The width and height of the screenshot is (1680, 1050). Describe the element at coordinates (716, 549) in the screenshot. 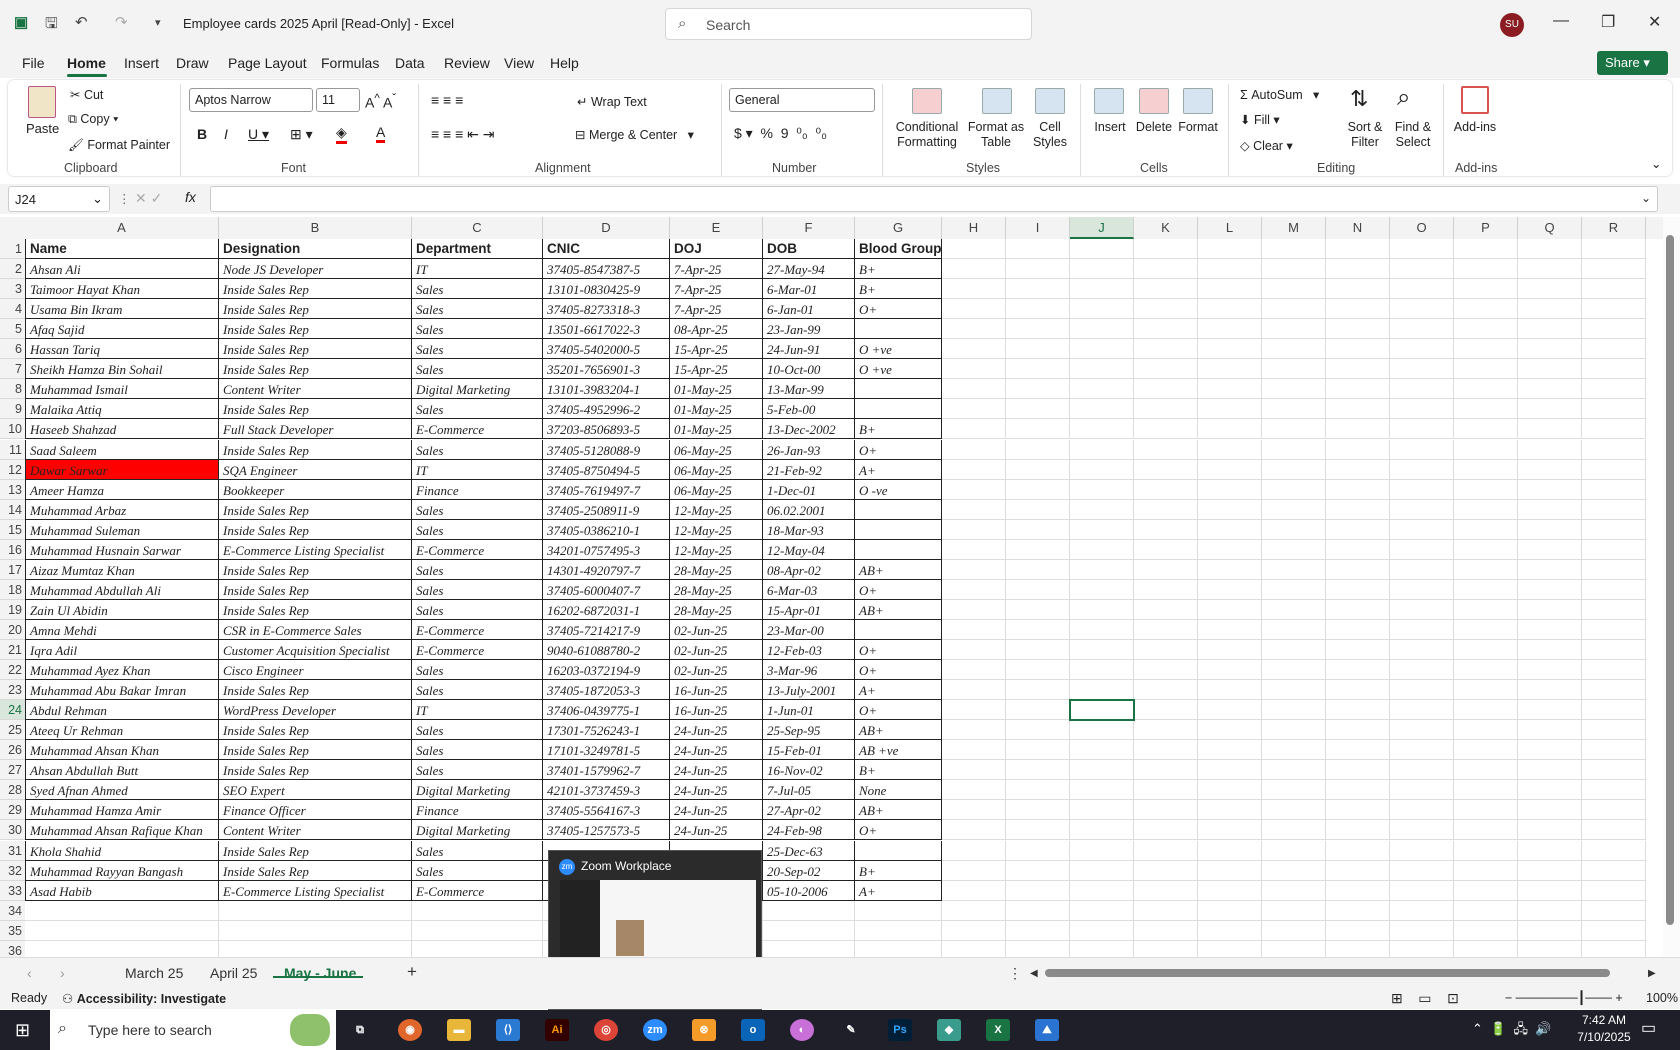

I see `table-cell: 12-May-25` at that location.